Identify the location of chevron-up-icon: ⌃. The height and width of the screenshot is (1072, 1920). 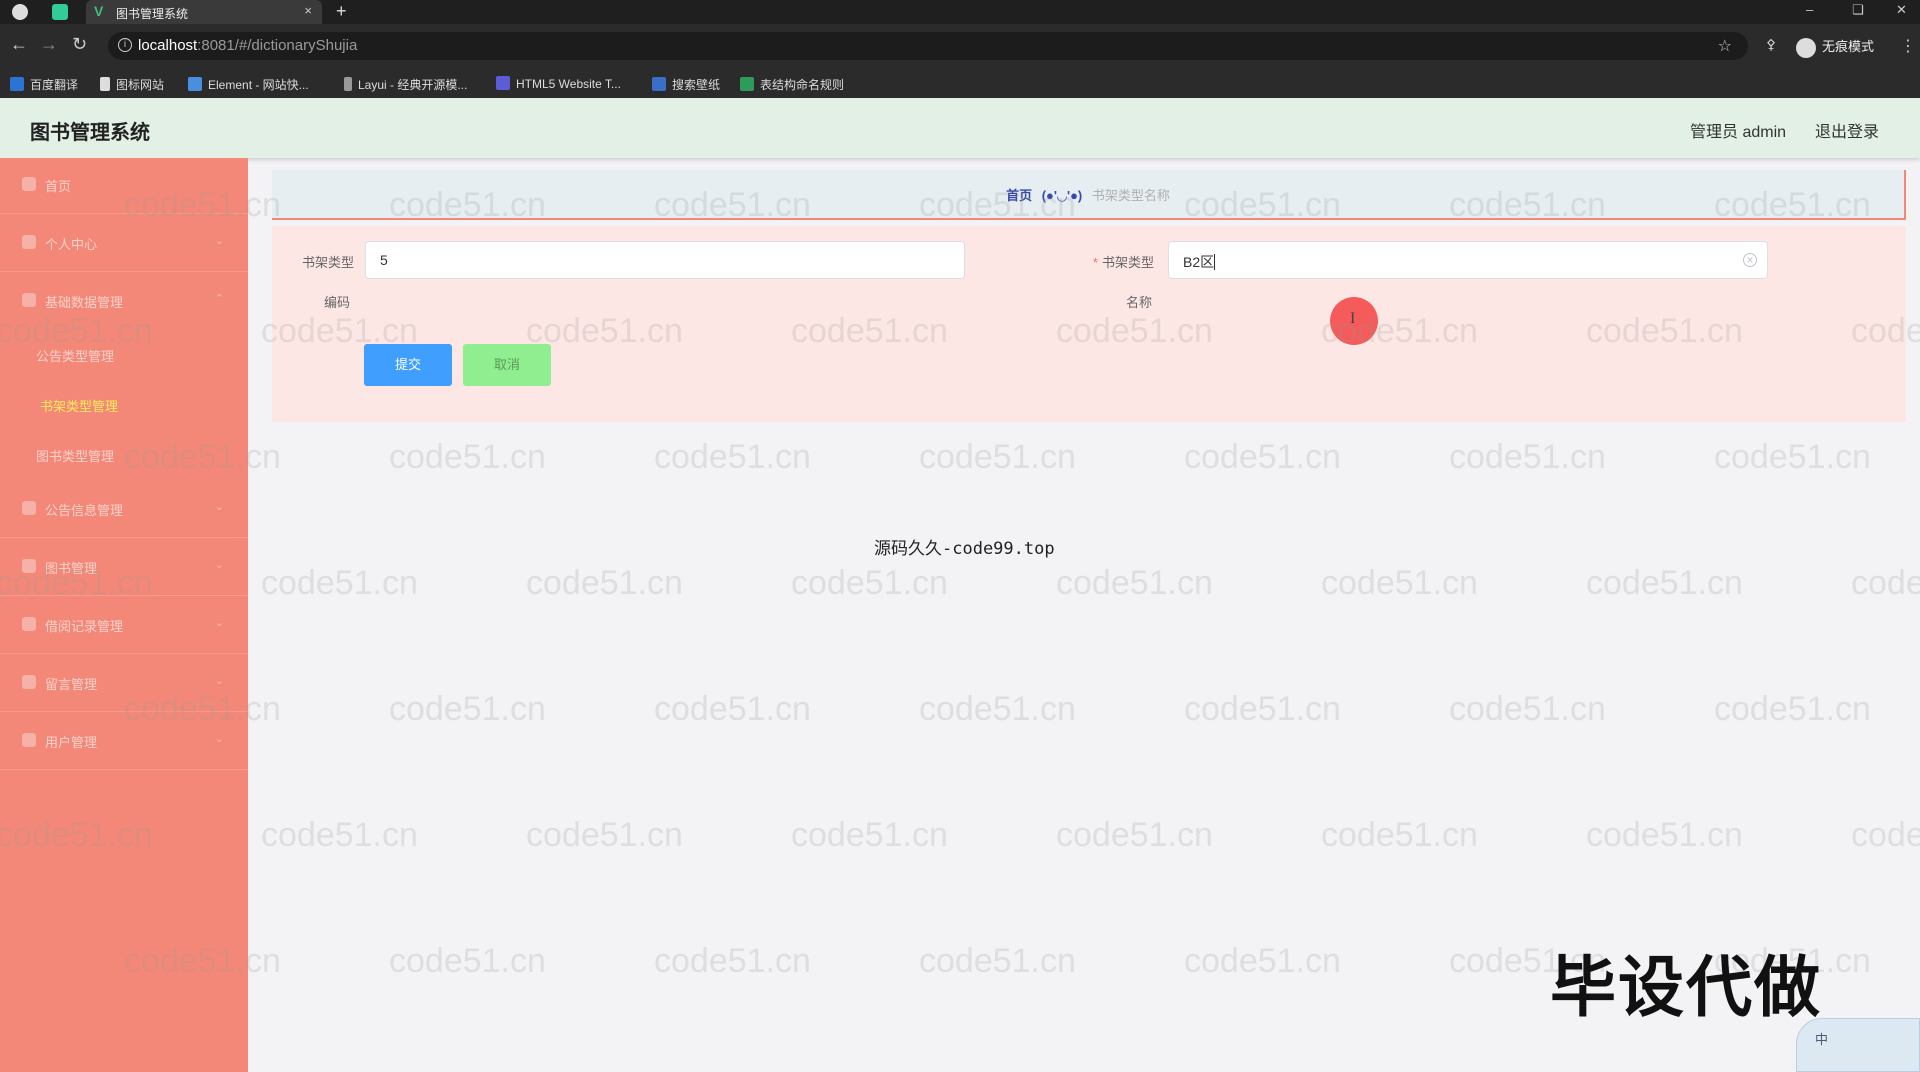
(219, 299).